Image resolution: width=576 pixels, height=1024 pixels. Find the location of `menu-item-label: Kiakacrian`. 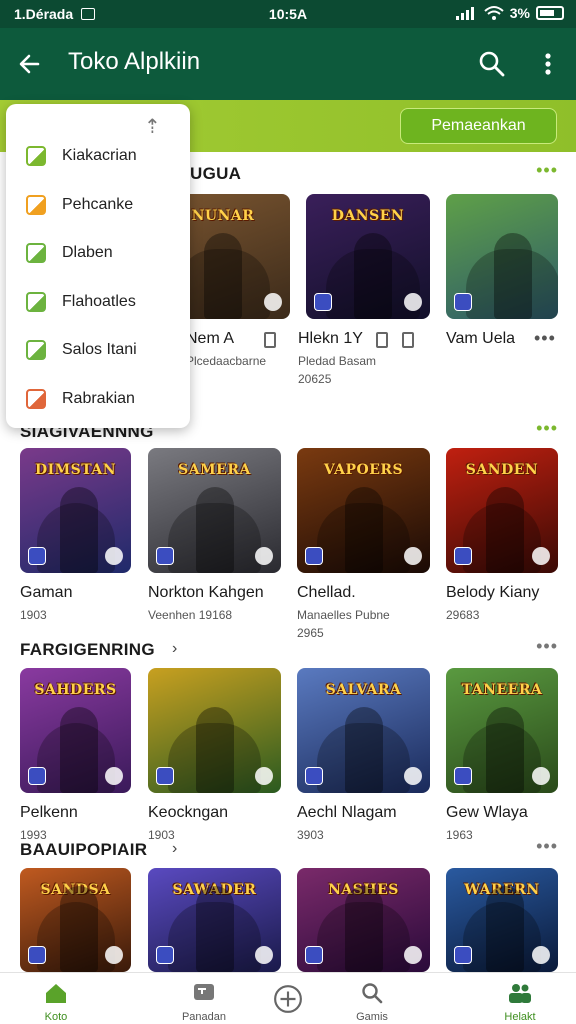

menu-item-label: Kiakacrian is located at coordinates (99, 155).